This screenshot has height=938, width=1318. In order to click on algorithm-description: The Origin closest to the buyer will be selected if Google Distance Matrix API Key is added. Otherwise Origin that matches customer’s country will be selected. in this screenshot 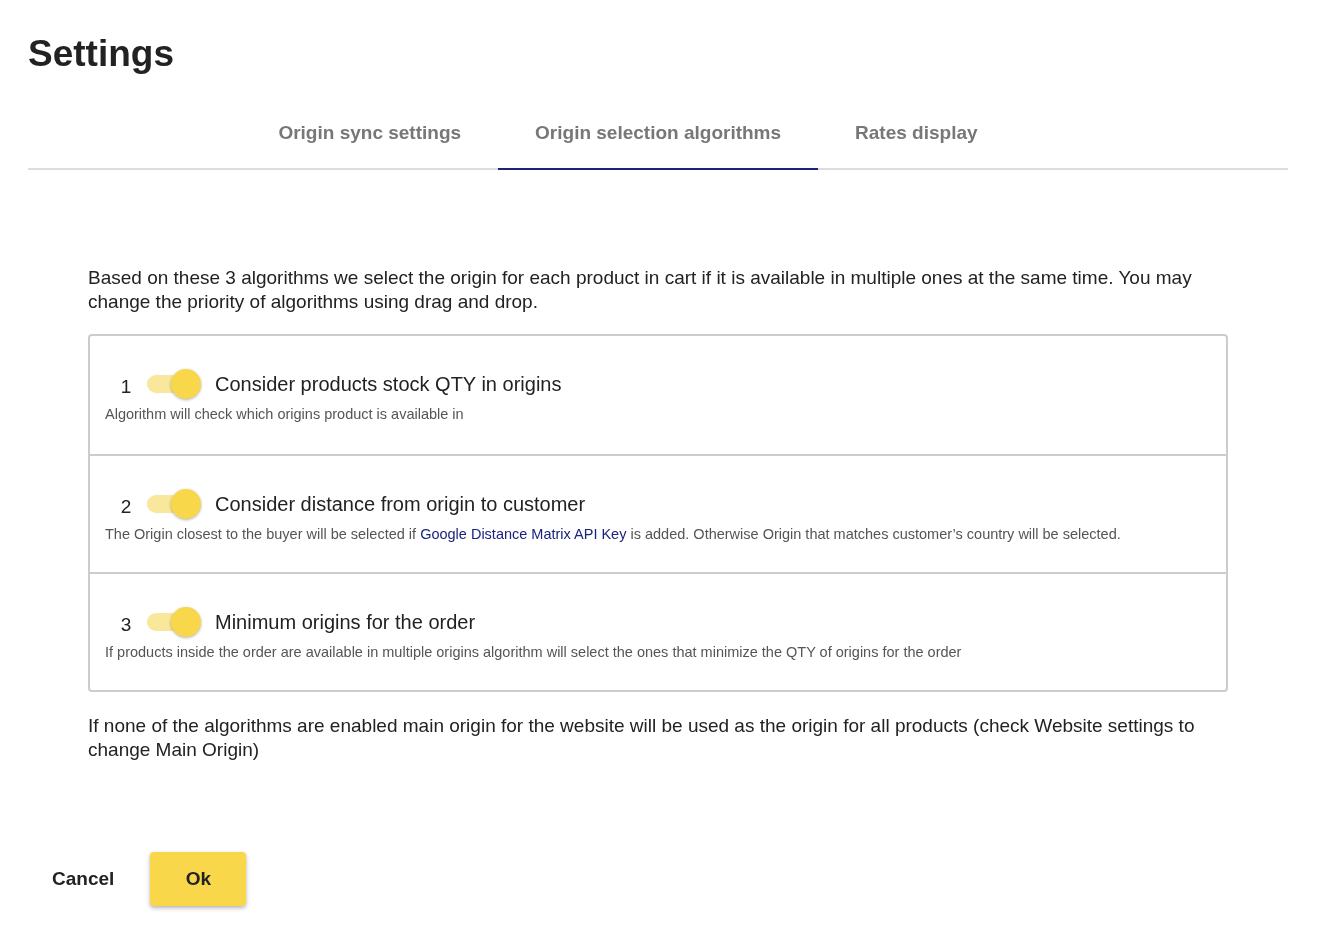, I will do `click(613, 534)`.